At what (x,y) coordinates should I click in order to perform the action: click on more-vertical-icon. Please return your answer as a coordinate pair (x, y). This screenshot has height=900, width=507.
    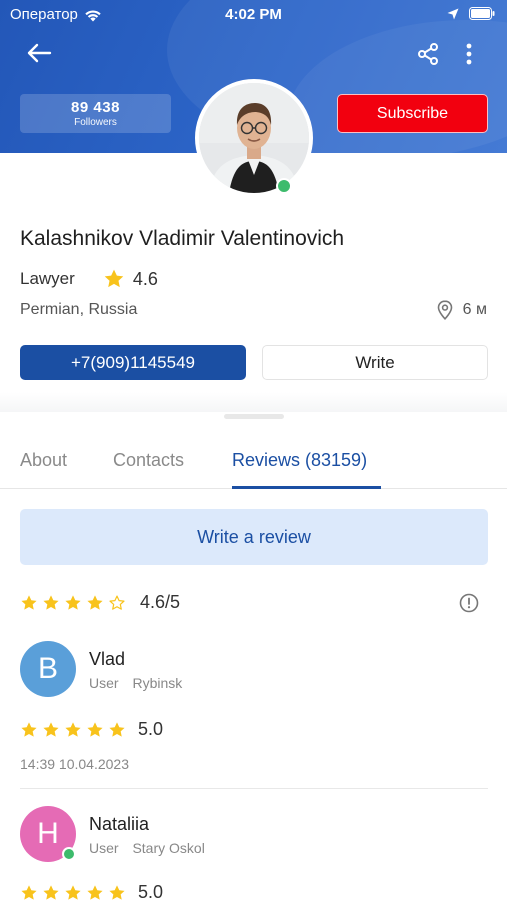
    Looking at the image, I should click on (469, 54).